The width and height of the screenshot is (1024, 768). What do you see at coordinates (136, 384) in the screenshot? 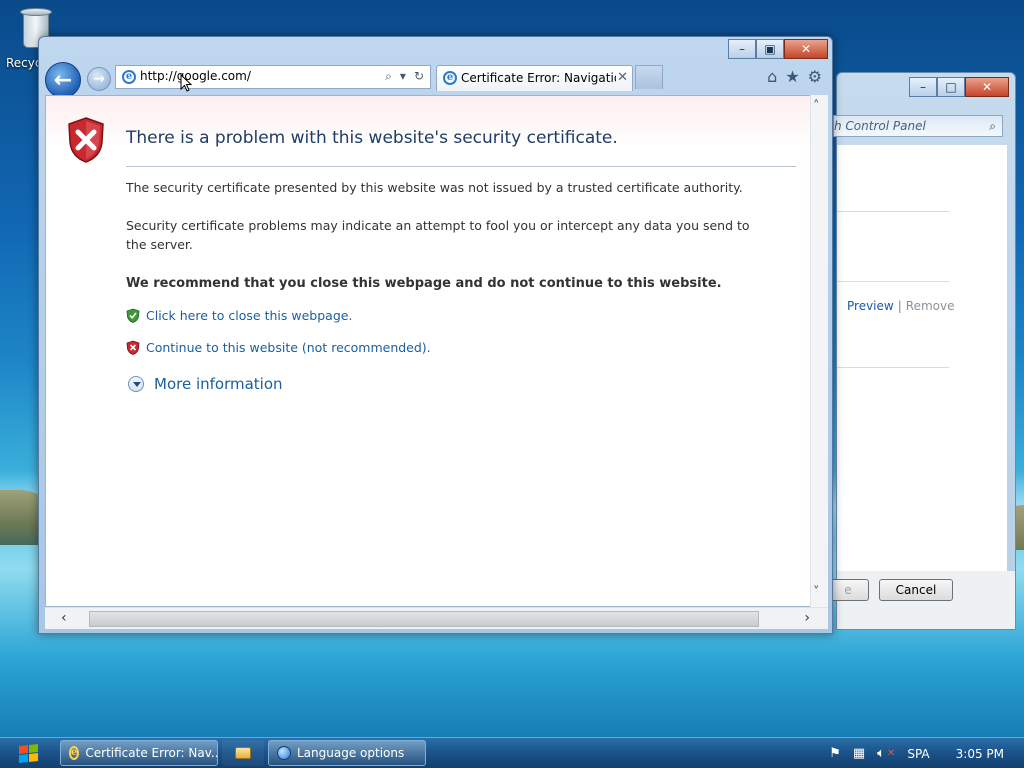
I see `expand-chevron-icon` at bounding box center [136, 384].